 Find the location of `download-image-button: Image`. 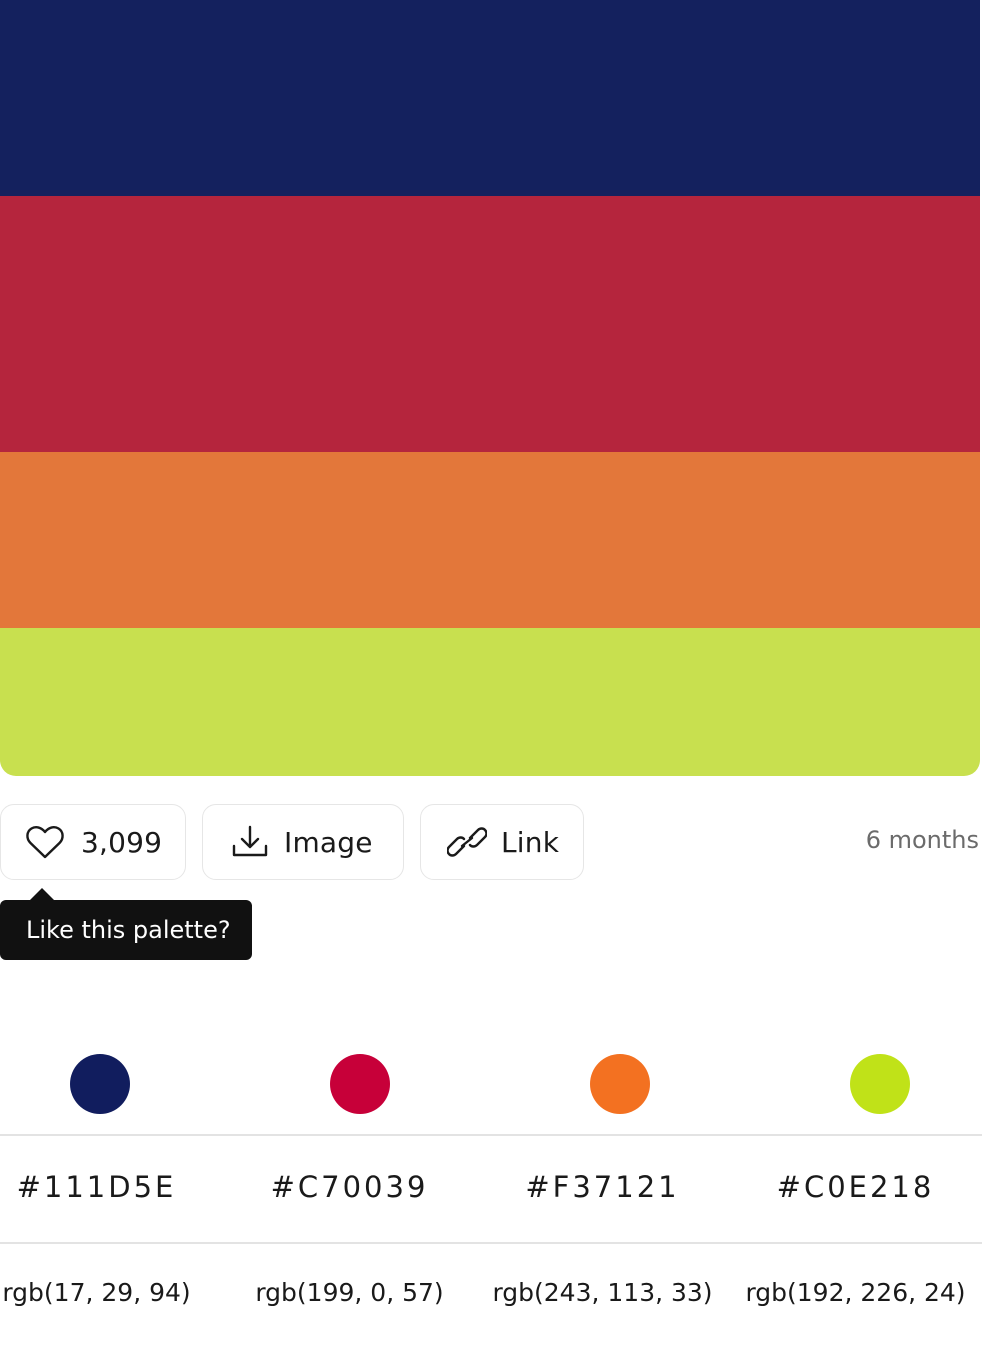

download-image-button: Image is located at coordinates (303, 842).